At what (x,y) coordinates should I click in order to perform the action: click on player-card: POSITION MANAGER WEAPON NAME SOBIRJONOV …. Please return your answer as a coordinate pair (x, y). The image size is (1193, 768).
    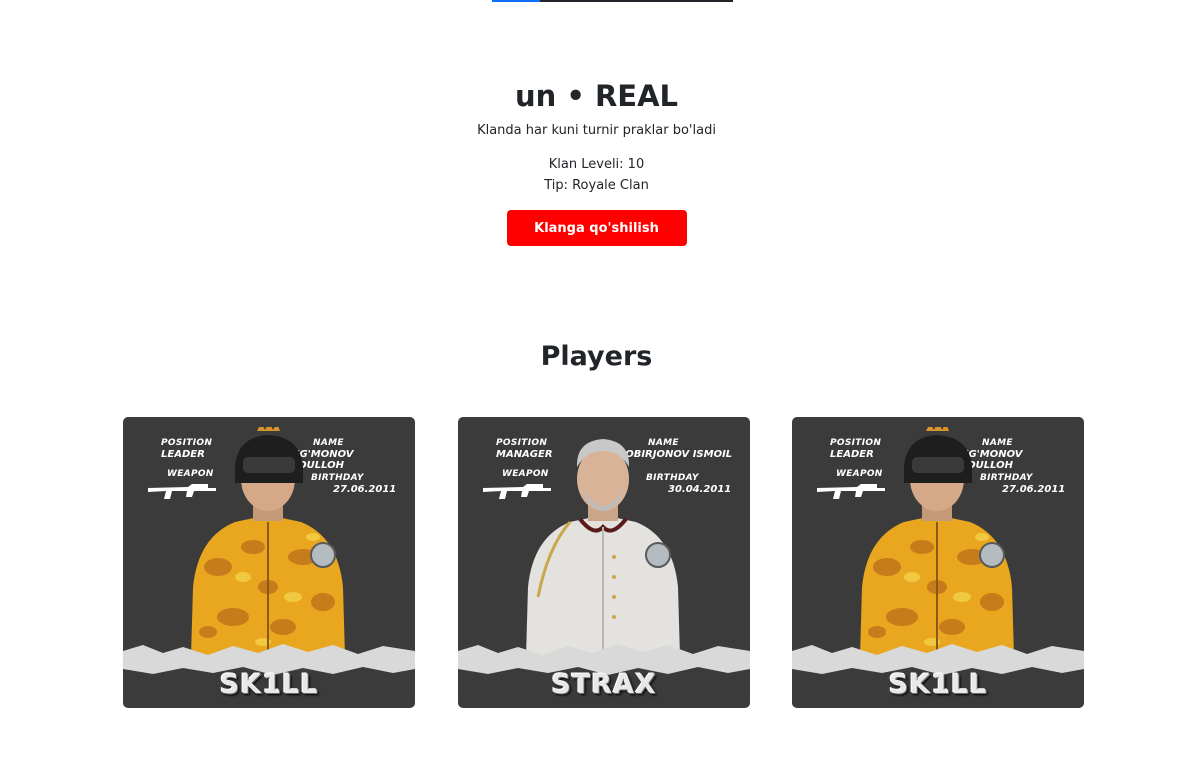
    Looking at the image, I should click on (604, 562).